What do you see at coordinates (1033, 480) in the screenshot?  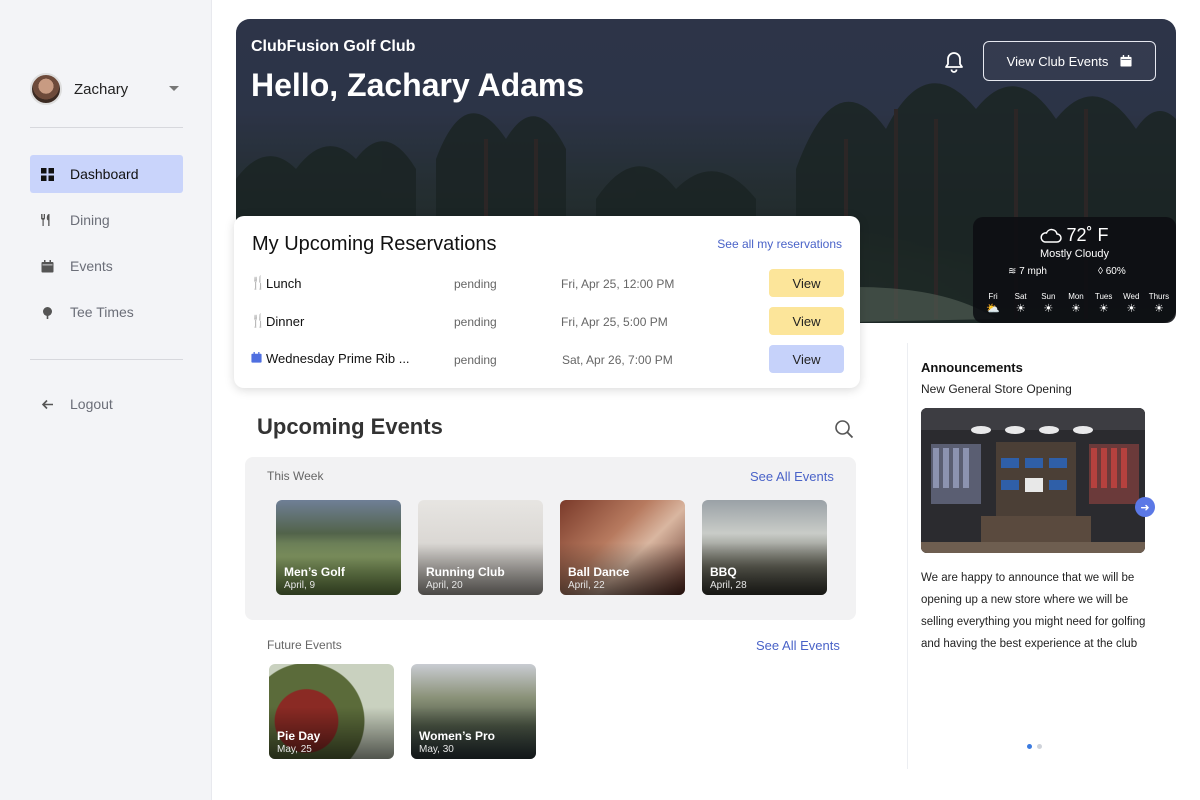 I see `store-image` at bounding box center [1033, 480].